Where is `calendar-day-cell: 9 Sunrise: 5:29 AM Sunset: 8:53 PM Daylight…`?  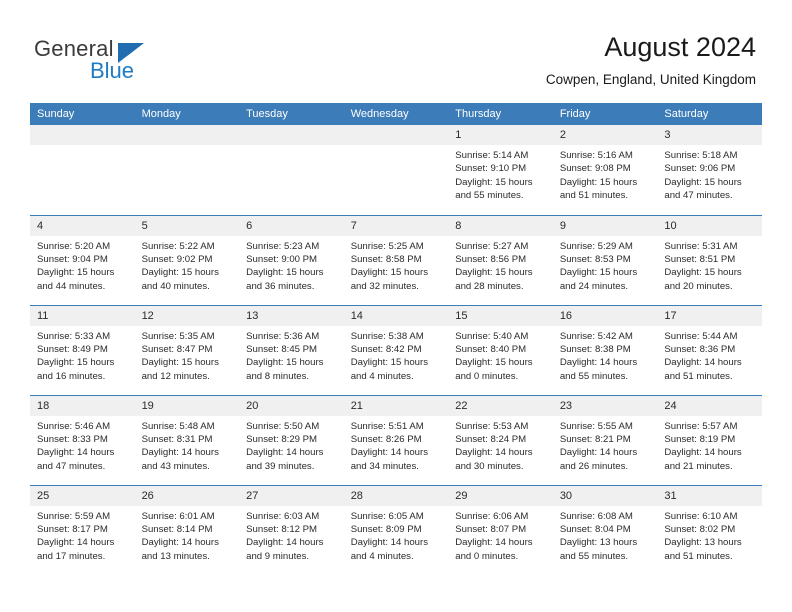
calendar-day-cell: 9 Sunrise: 5:29 AM Sunset: 8:53 PM Daylight… is located at coordinates (605, 259).